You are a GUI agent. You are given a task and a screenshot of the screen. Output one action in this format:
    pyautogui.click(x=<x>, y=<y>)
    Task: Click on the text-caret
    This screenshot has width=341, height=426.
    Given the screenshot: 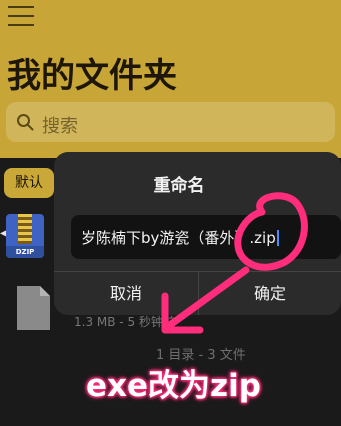 What is the action you would take?
    pyautogui.click(x=277, y=238)
    